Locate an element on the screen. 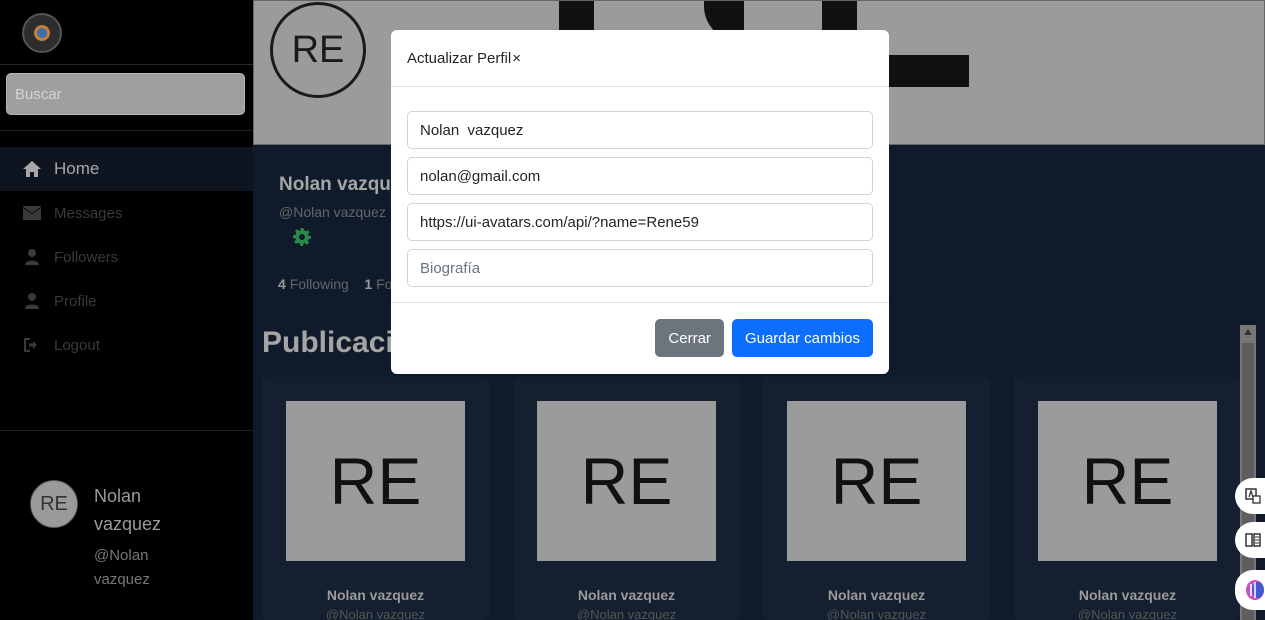 This screenshot has width=1265, height=620. save-button: Guardar cambios is located at coordinates (802, 338).